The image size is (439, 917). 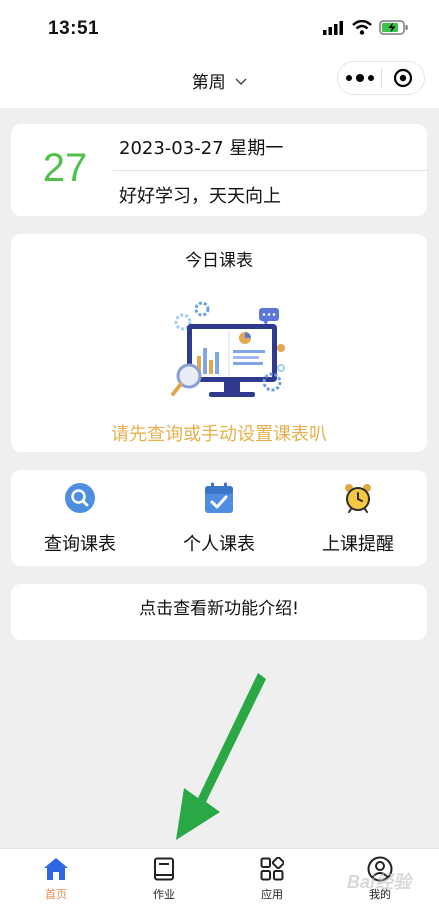 What do you see at coordinates (74, 28) in the screenshot?
I see `status-time: 13:51` at bounding box center [74, 28].